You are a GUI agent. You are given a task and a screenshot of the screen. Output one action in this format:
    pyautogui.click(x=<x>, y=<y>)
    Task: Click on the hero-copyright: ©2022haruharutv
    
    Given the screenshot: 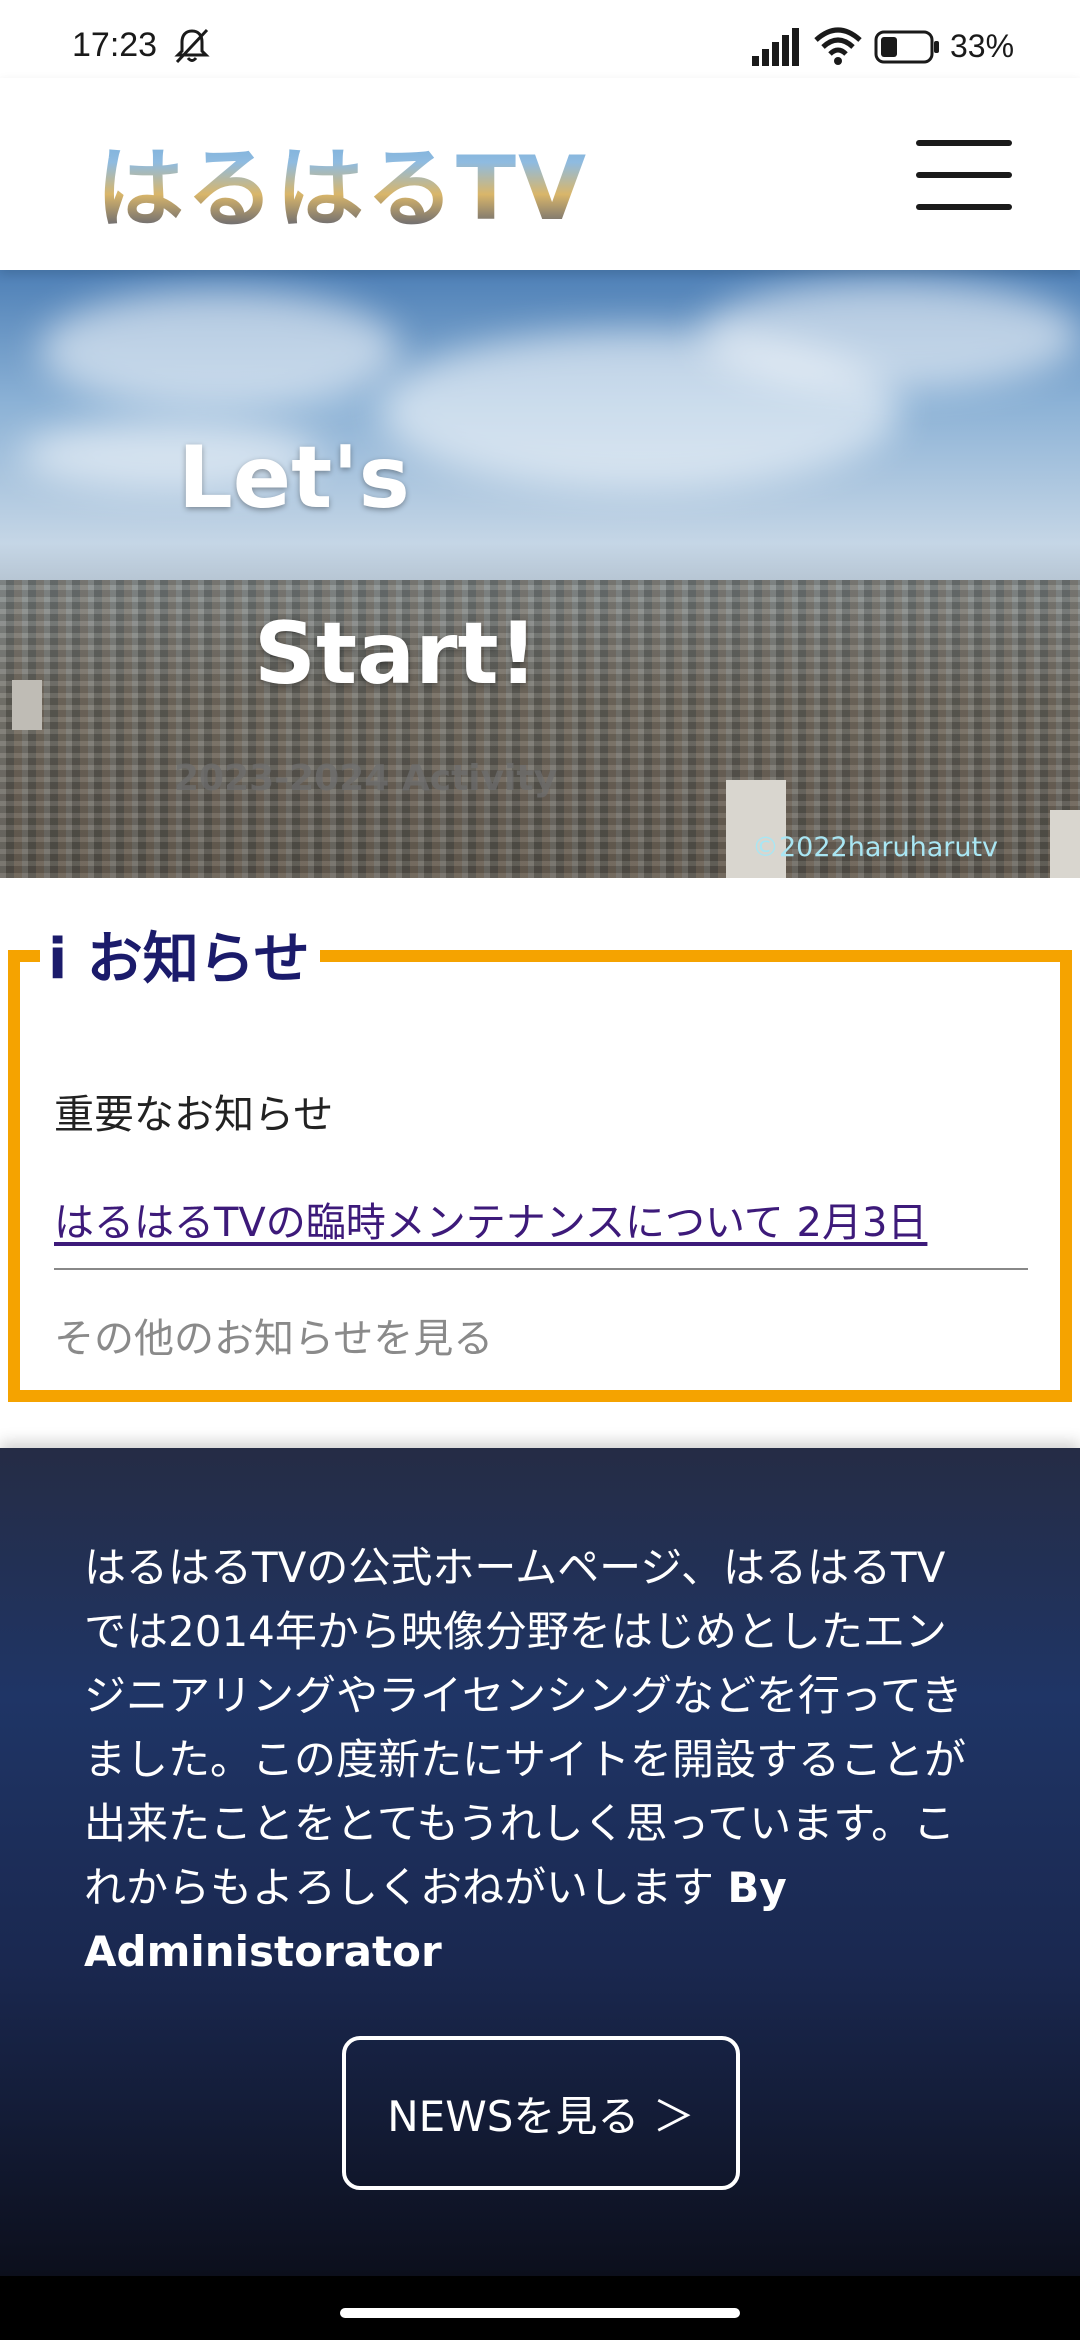 What is the action you would take?
    pyautogui.click(x=875, y=847)
    